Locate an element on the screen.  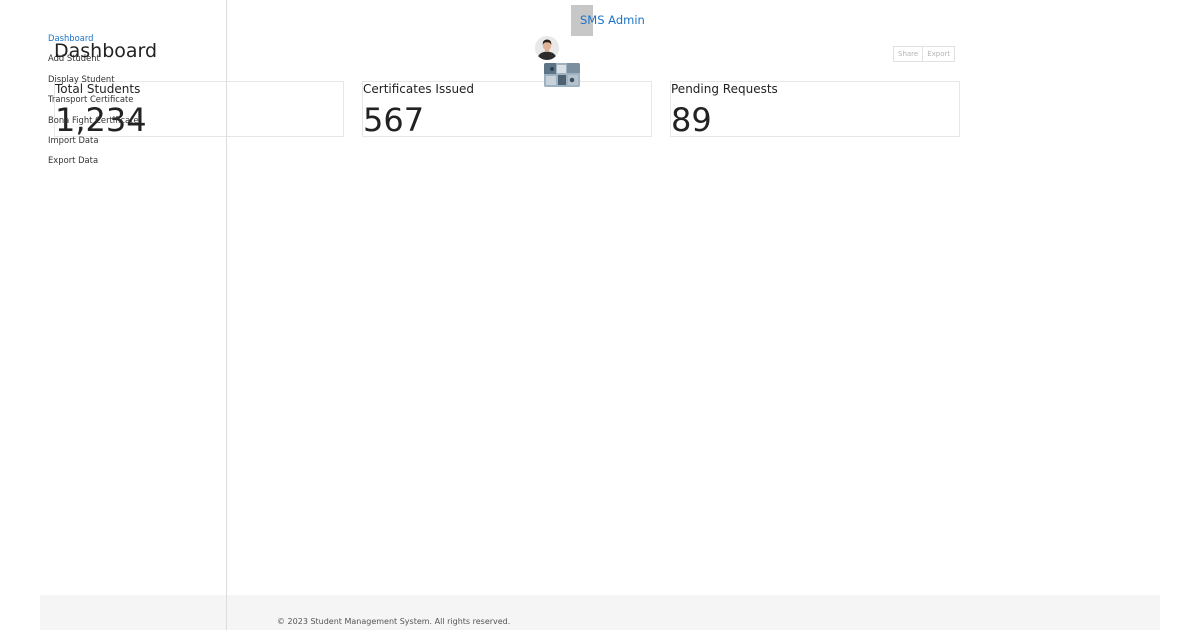
stat-label: Pending Requests is located at coordinates (724, 89).